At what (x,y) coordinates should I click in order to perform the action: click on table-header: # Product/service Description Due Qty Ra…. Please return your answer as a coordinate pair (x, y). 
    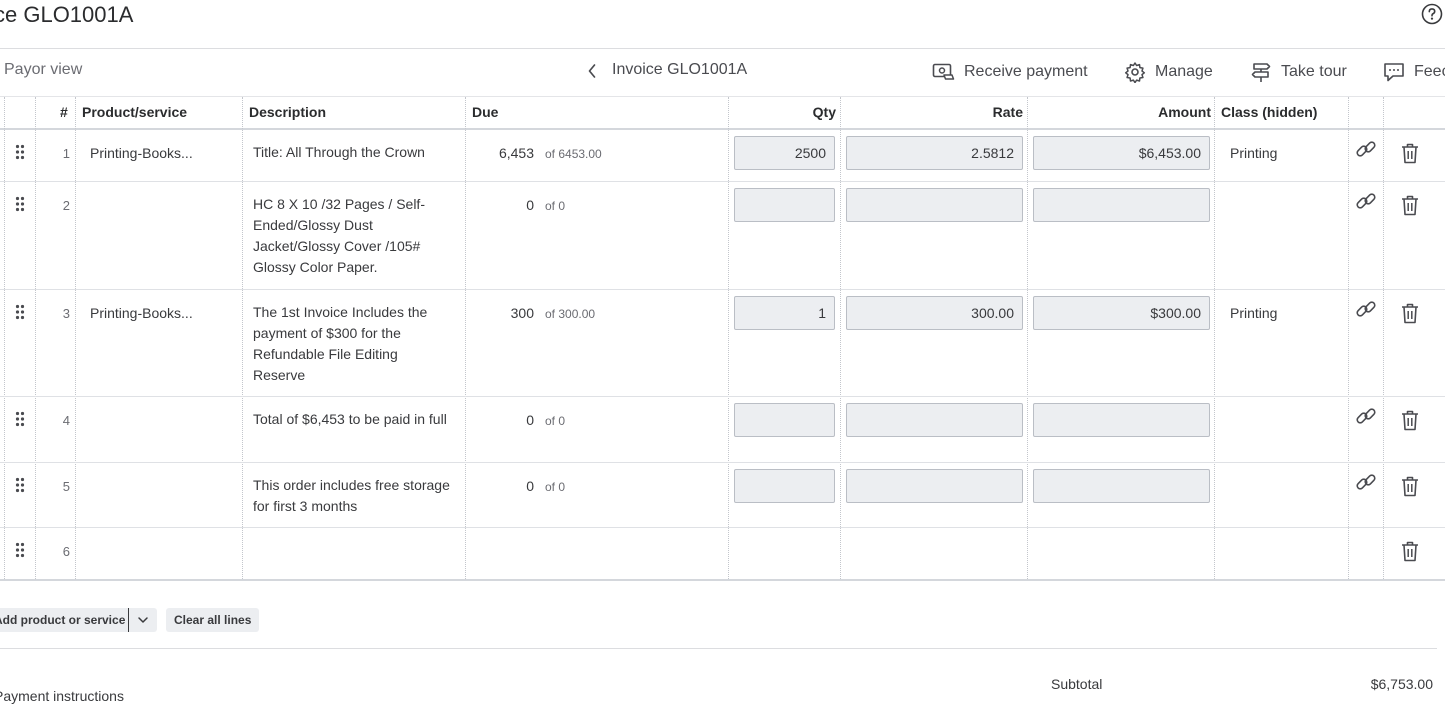
    Looking at the image, I should click on (722, 113).